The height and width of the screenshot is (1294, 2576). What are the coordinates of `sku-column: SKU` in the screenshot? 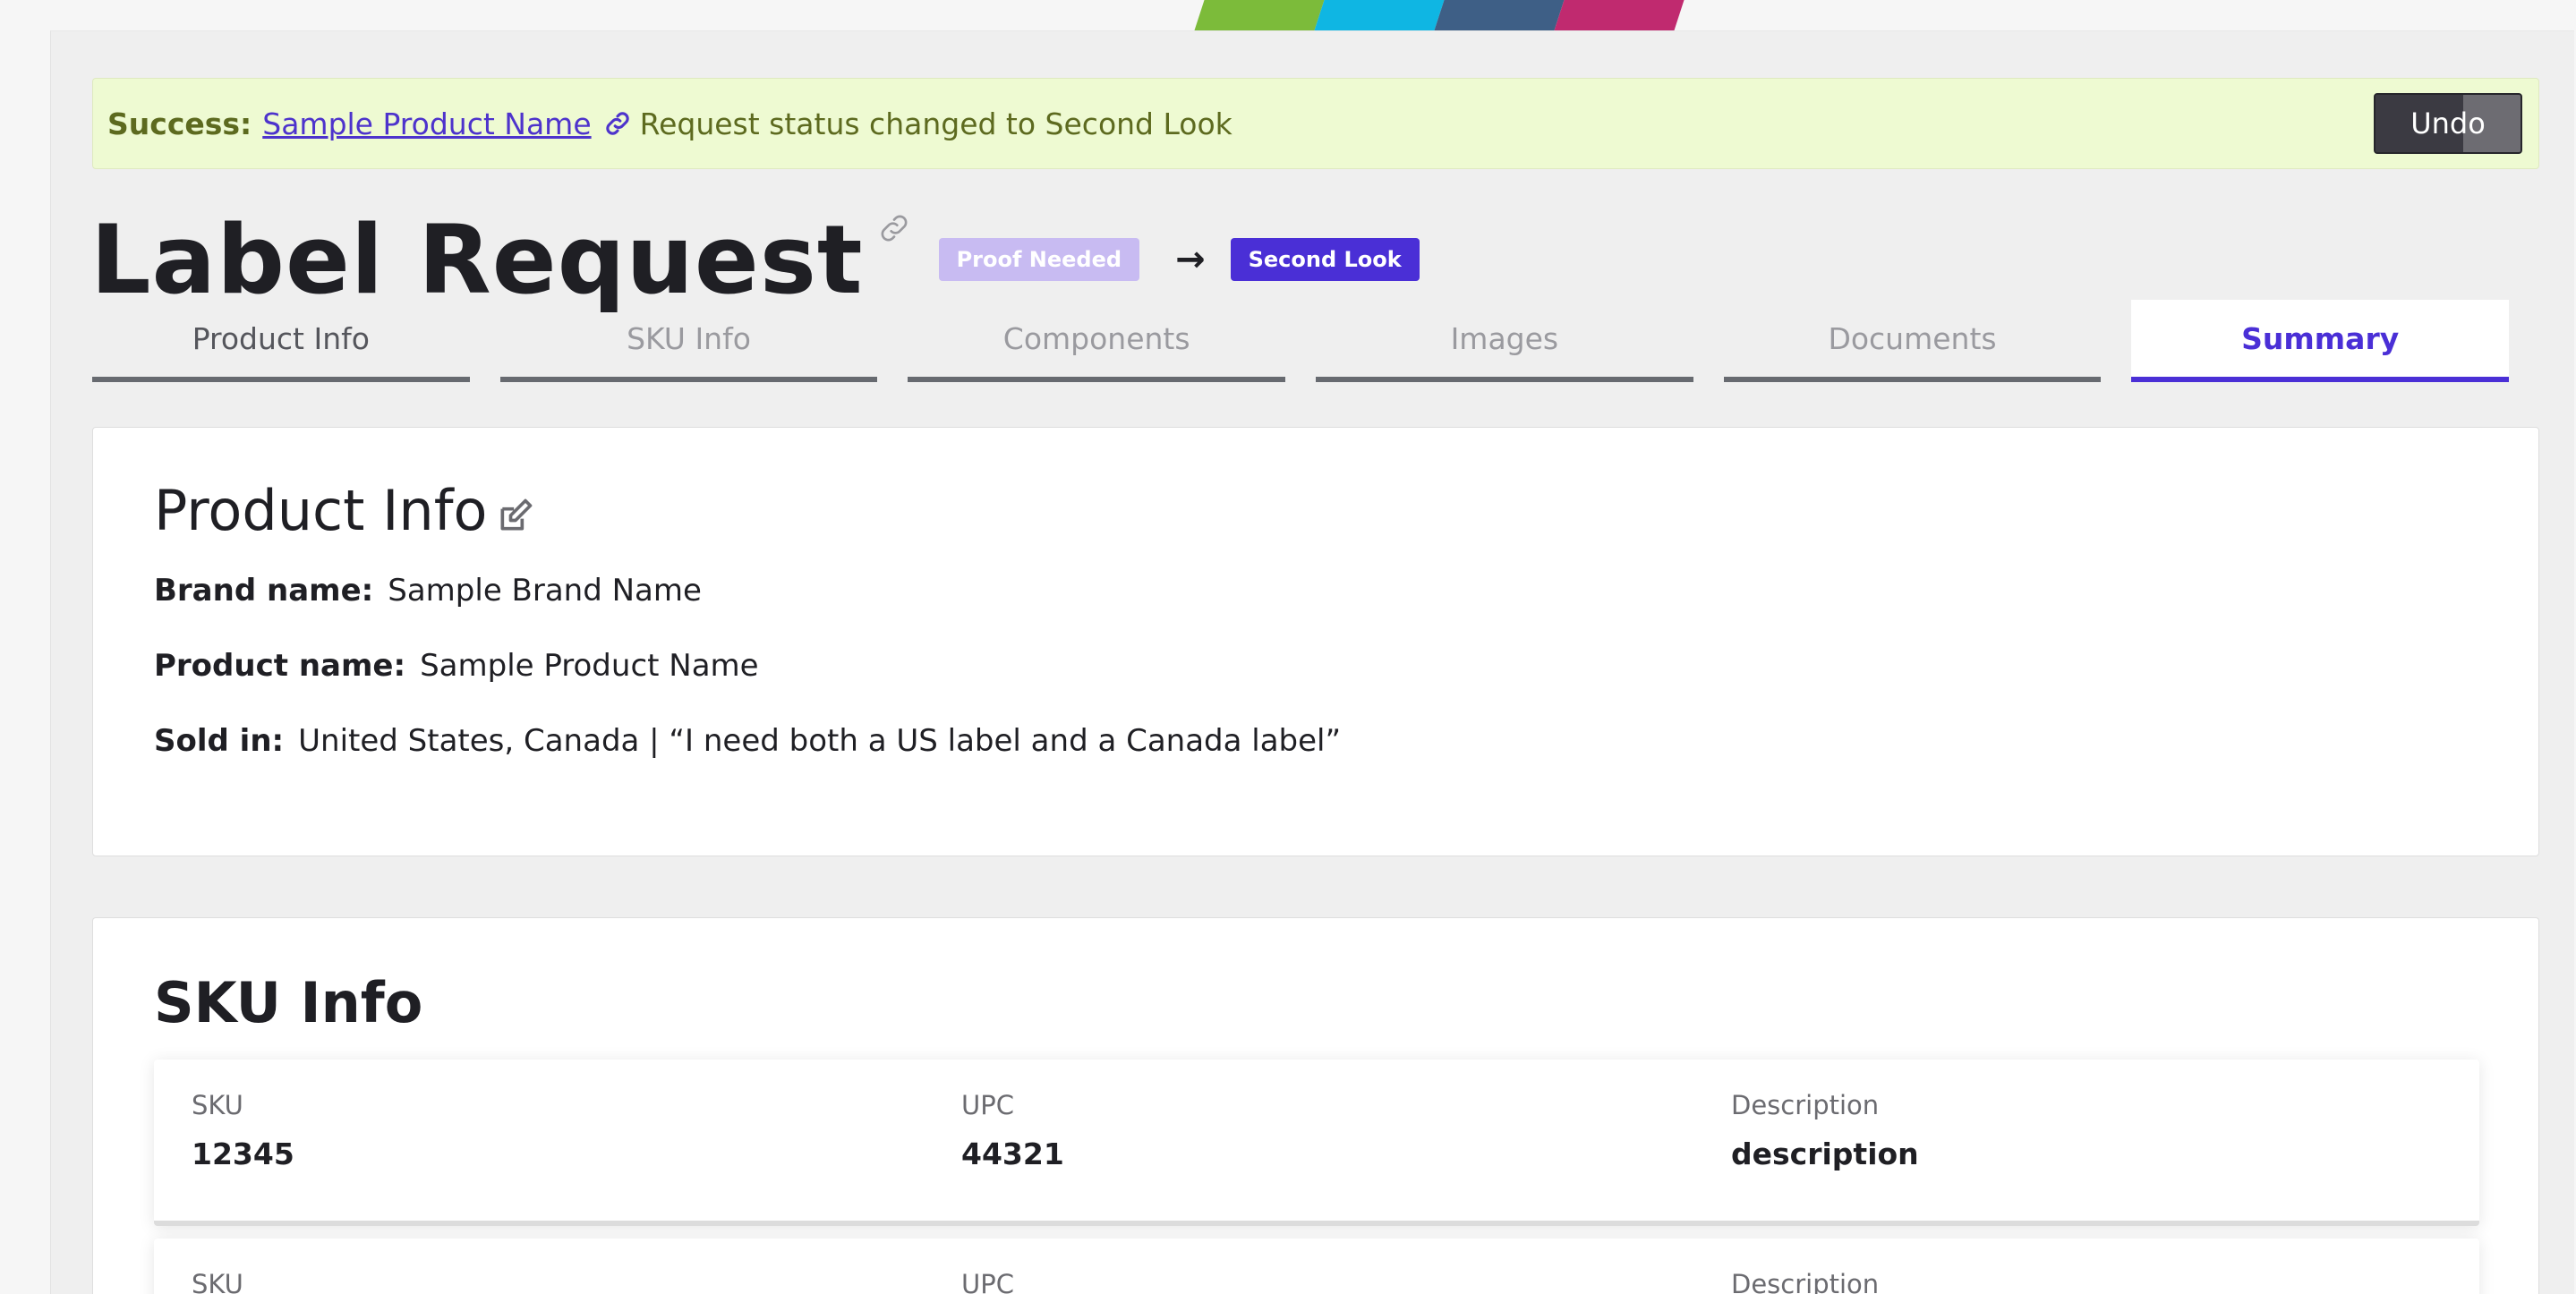 It's located at (217, 1281).